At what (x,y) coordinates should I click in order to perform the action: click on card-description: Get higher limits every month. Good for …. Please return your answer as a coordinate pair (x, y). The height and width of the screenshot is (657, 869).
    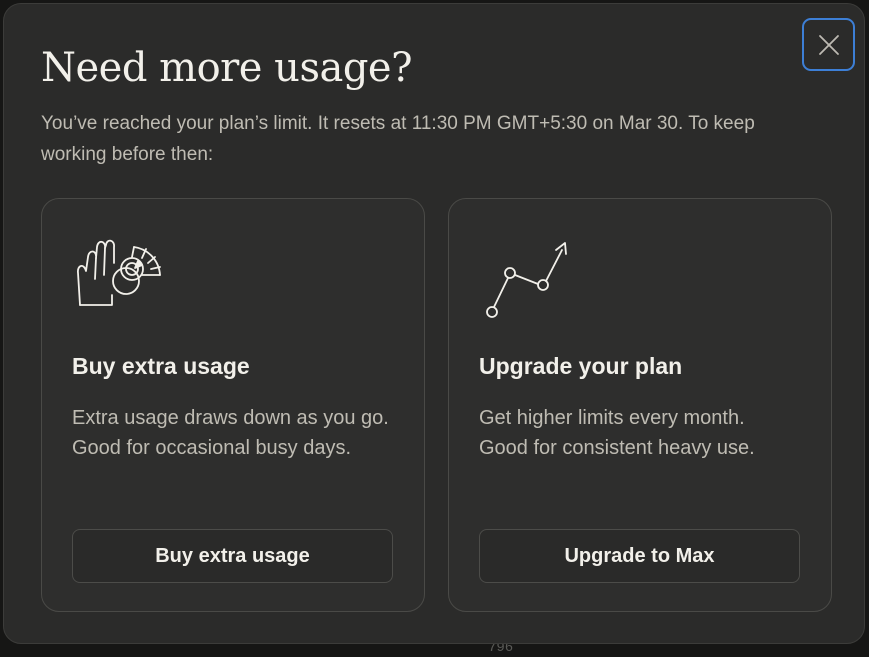
    Looking at the image, I should click on (617, 433).